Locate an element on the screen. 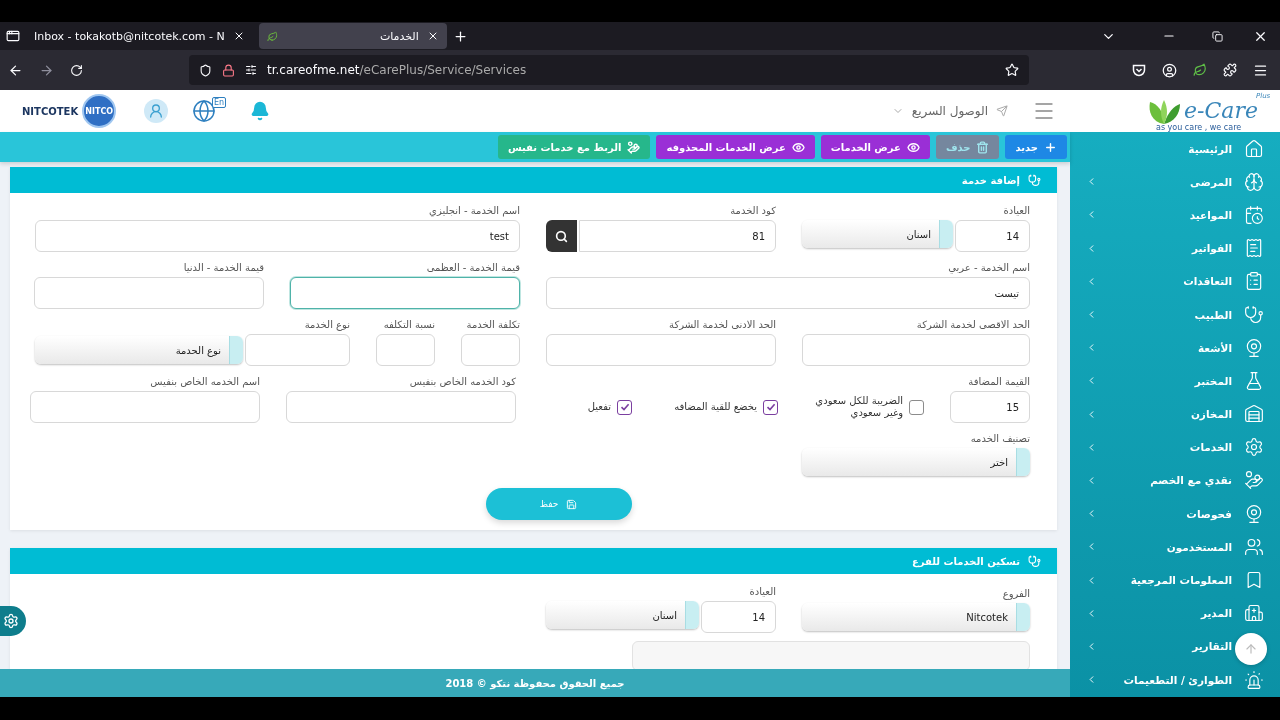 Image resolution: width=1280 pixels, height=720 pixels. checkbox-label: يخضع للقية المضافه is located at coordinates (715, 407).